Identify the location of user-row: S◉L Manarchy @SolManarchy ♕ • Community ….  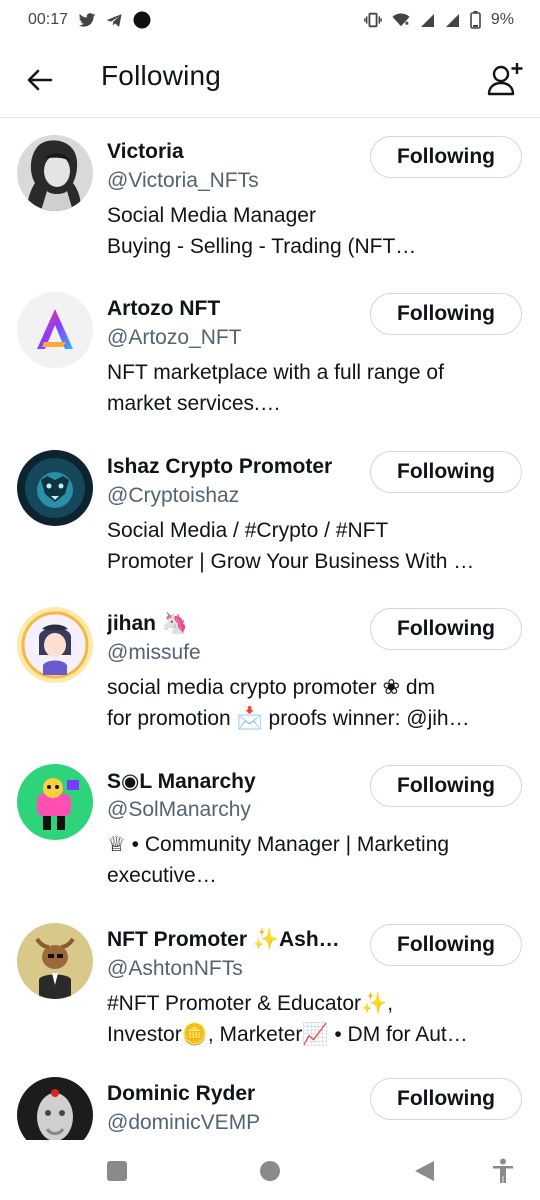
(270, 825).